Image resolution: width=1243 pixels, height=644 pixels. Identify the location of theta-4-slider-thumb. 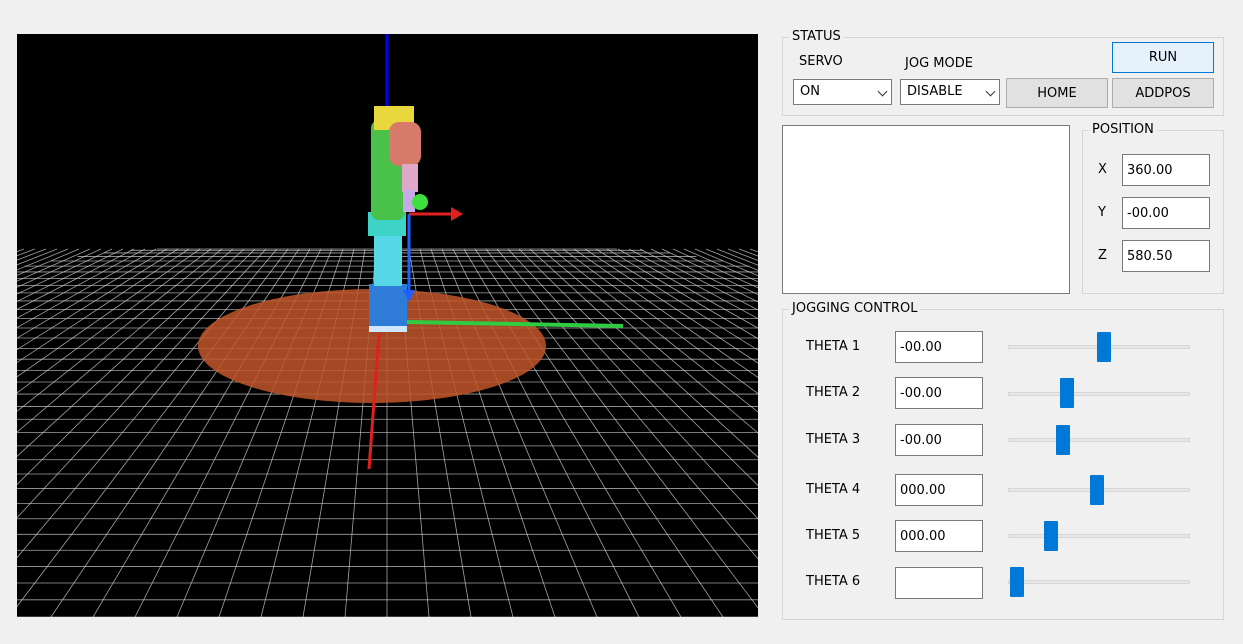
(1097, 490).